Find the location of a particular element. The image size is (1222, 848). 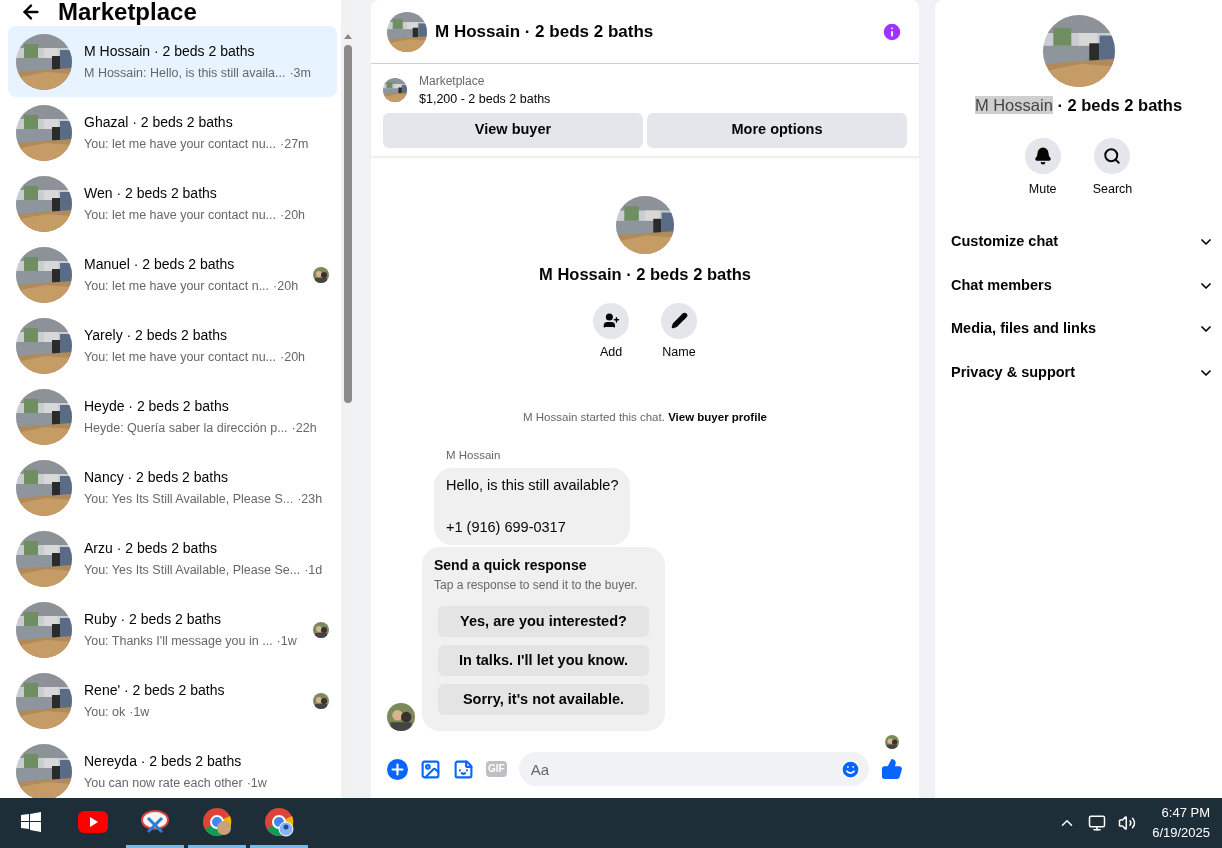

video-play-icon is located at coordinates (93, 821).